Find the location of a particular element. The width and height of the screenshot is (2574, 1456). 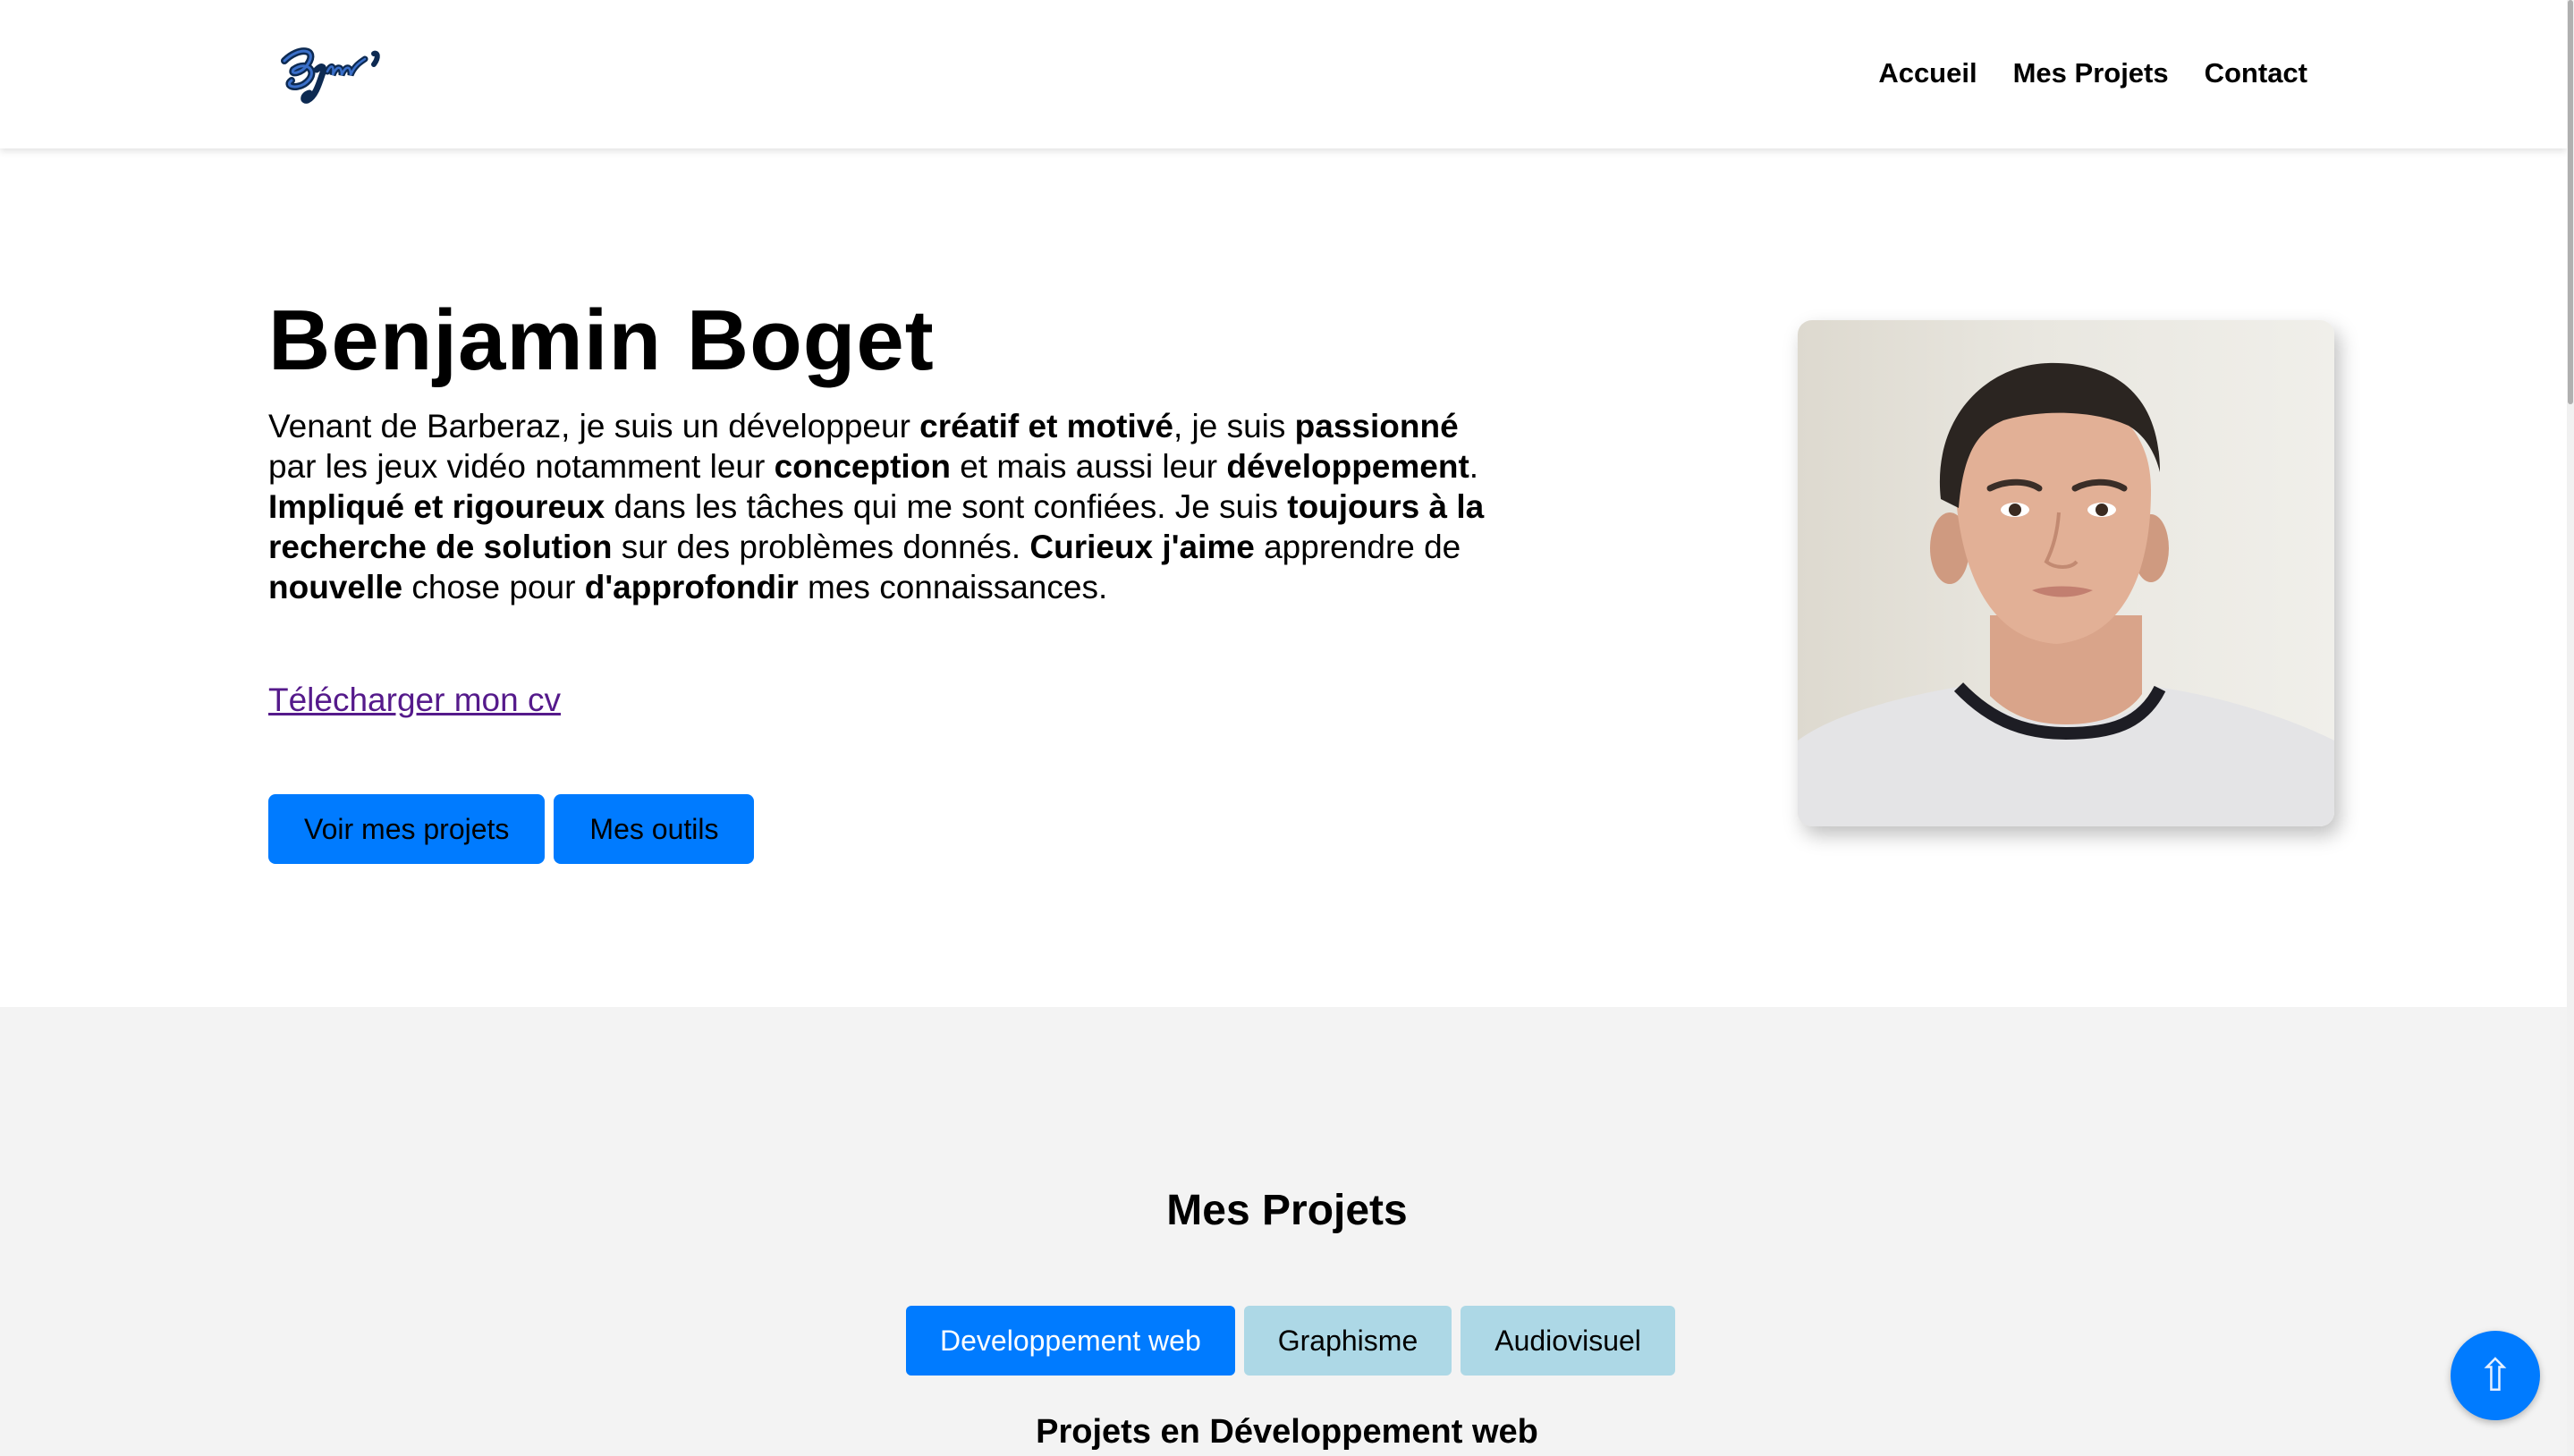

nav-link-contact: Contact is located at coordinates (2256, 73).